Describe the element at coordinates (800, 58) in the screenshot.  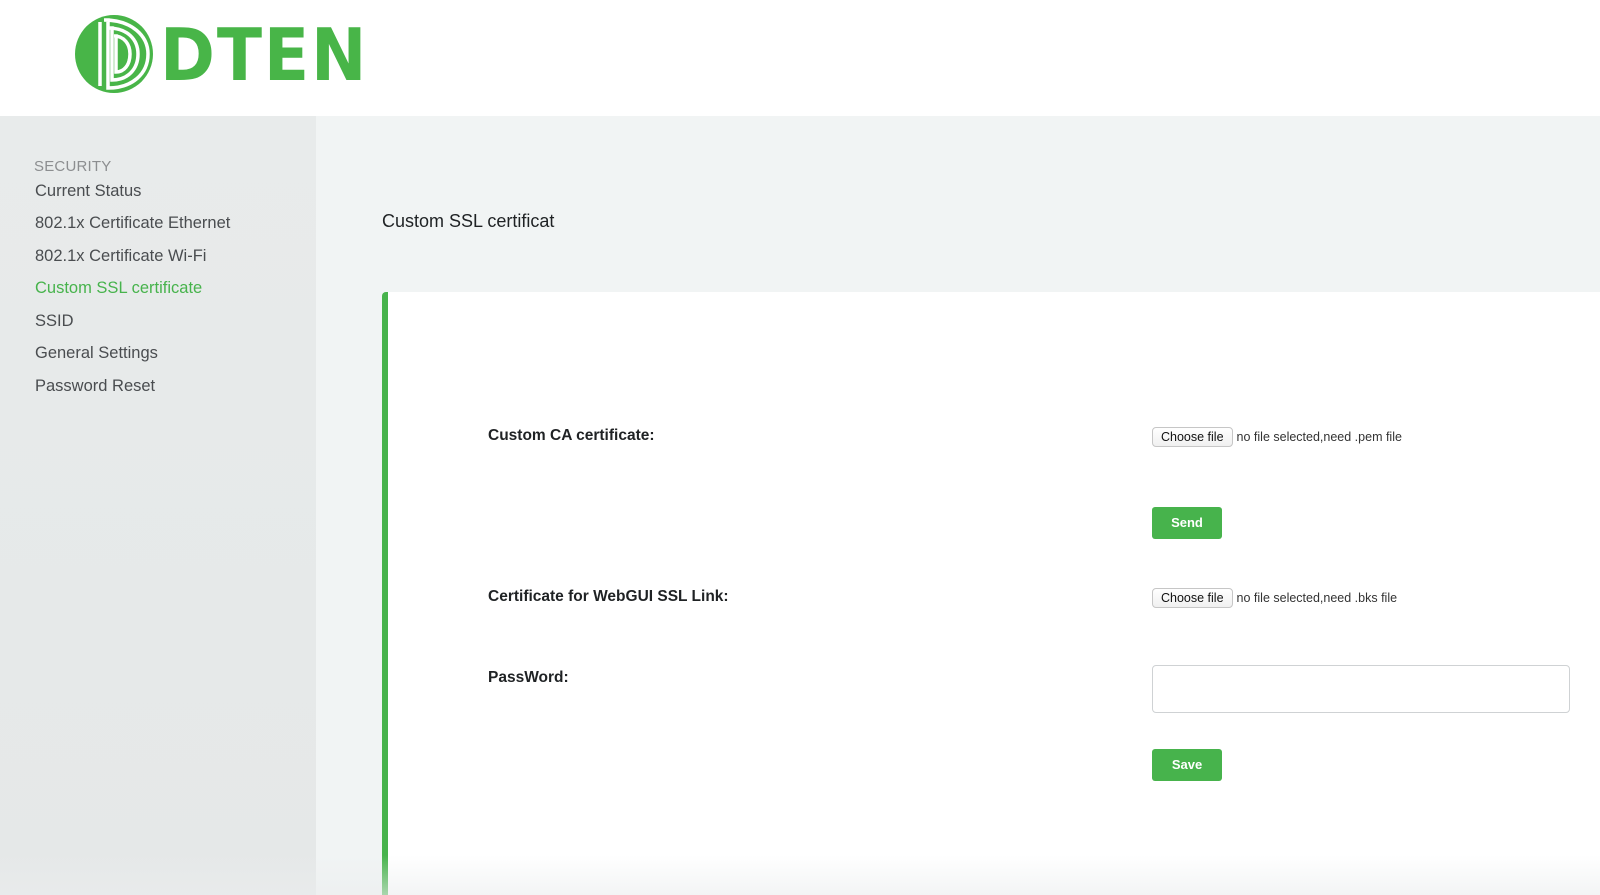
I see `header: DTEN` at that location.